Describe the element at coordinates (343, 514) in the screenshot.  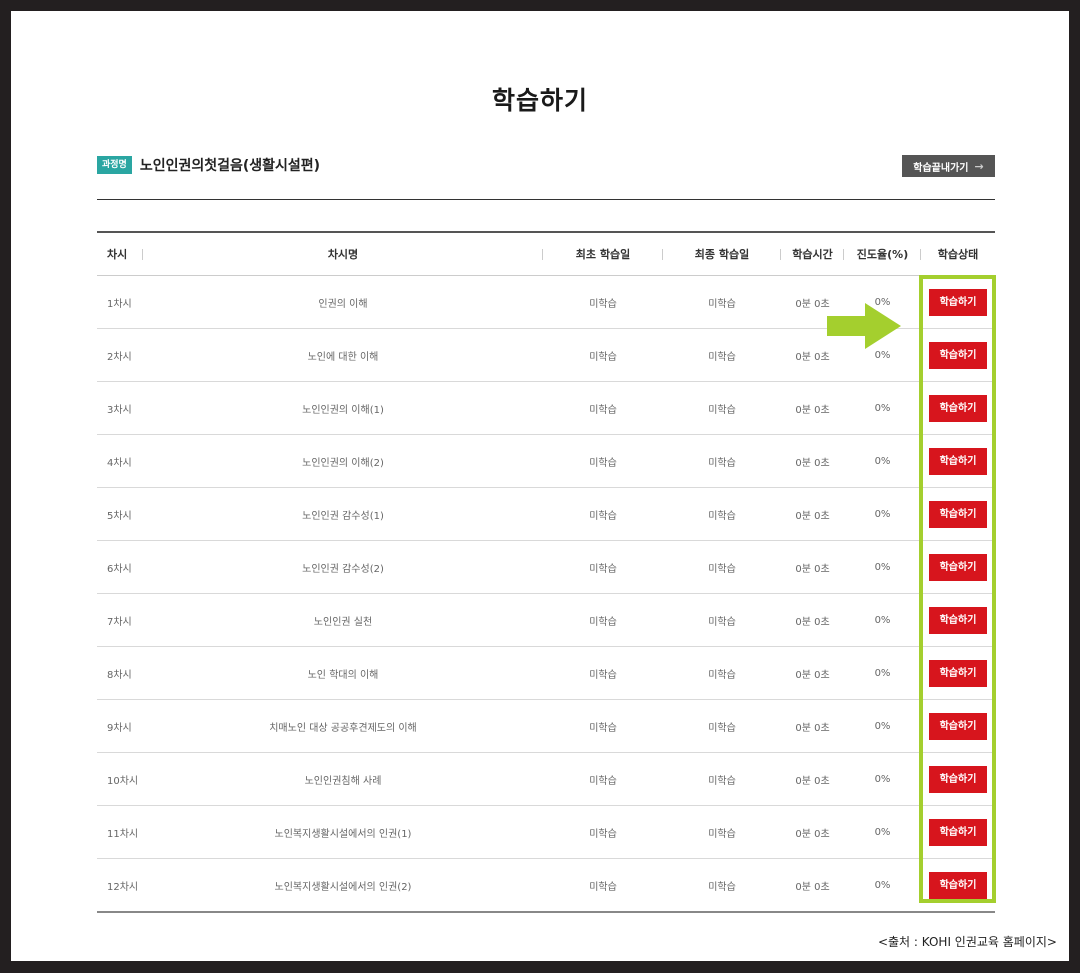
I see `session-name-cell: 노인인권 감수성(1)` at that location.